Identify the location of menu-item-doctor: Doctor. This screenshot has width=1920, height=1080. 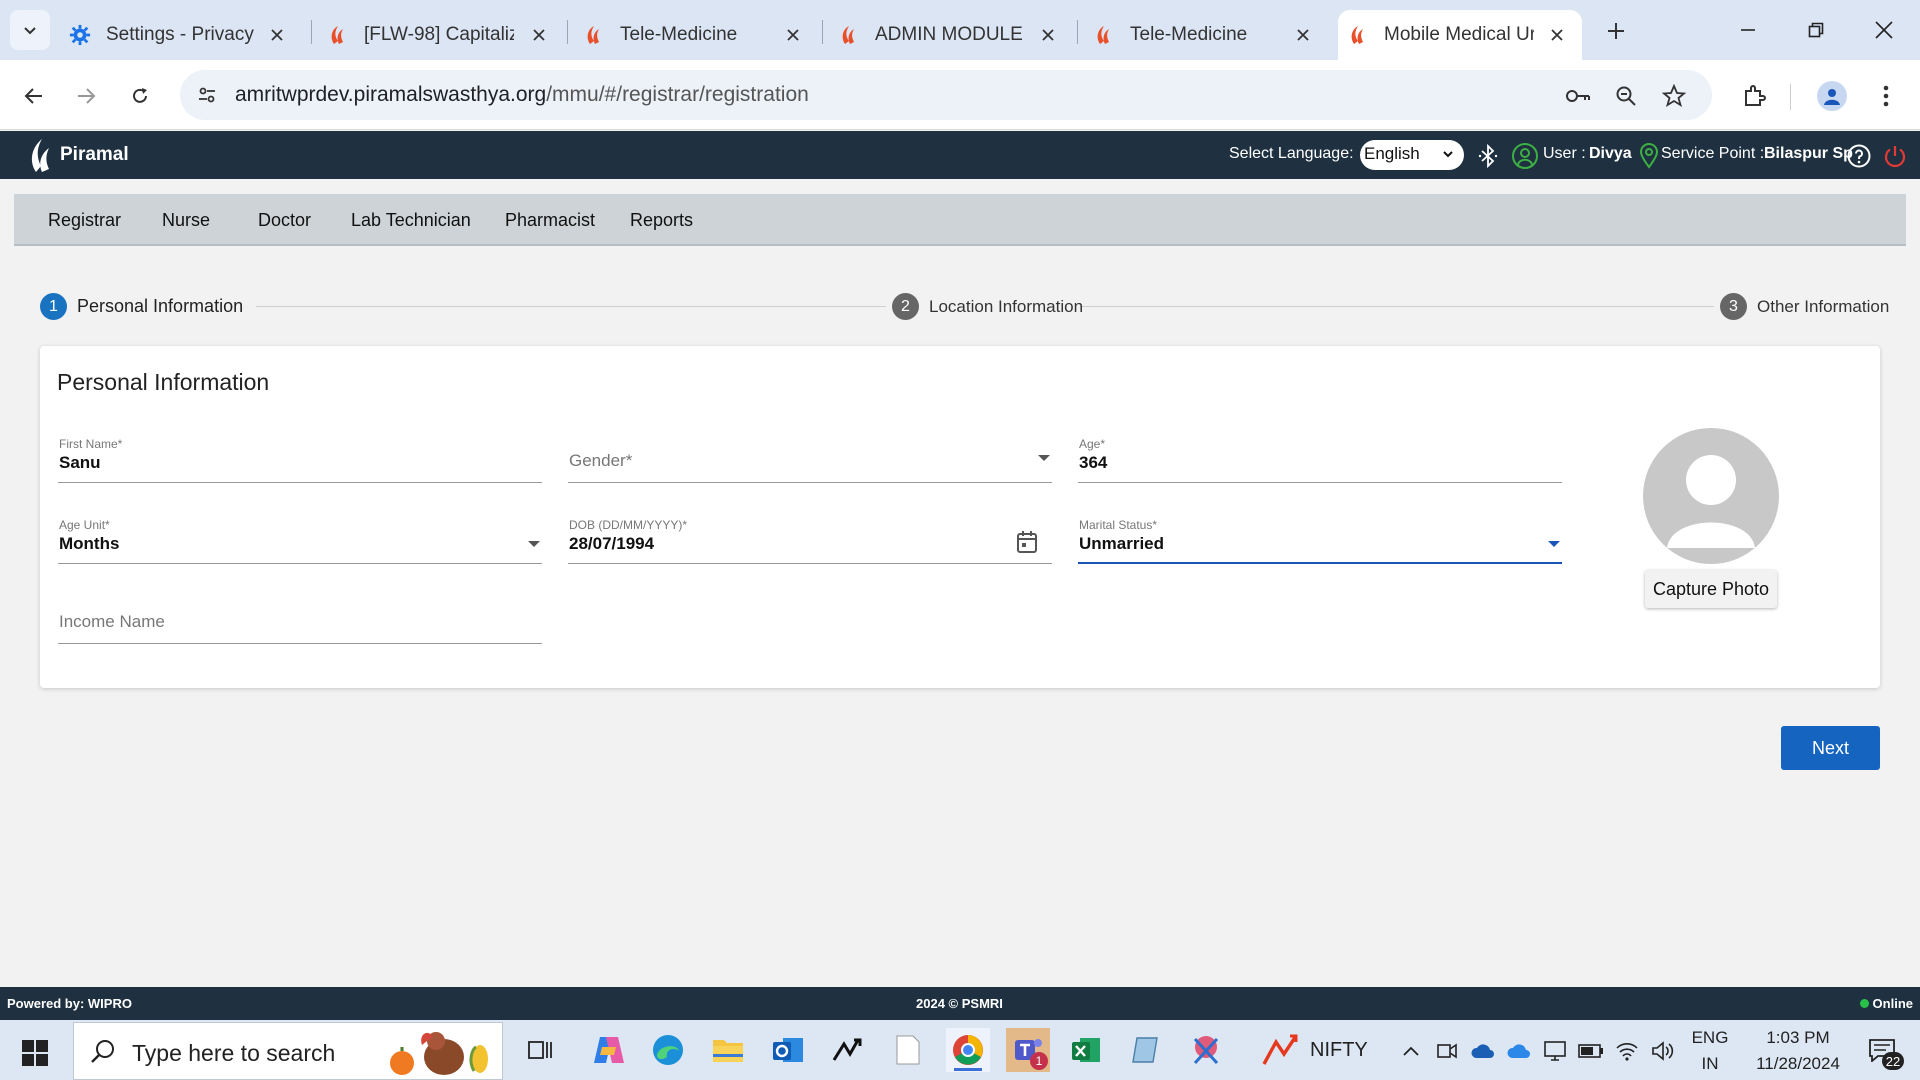
(284, 220).